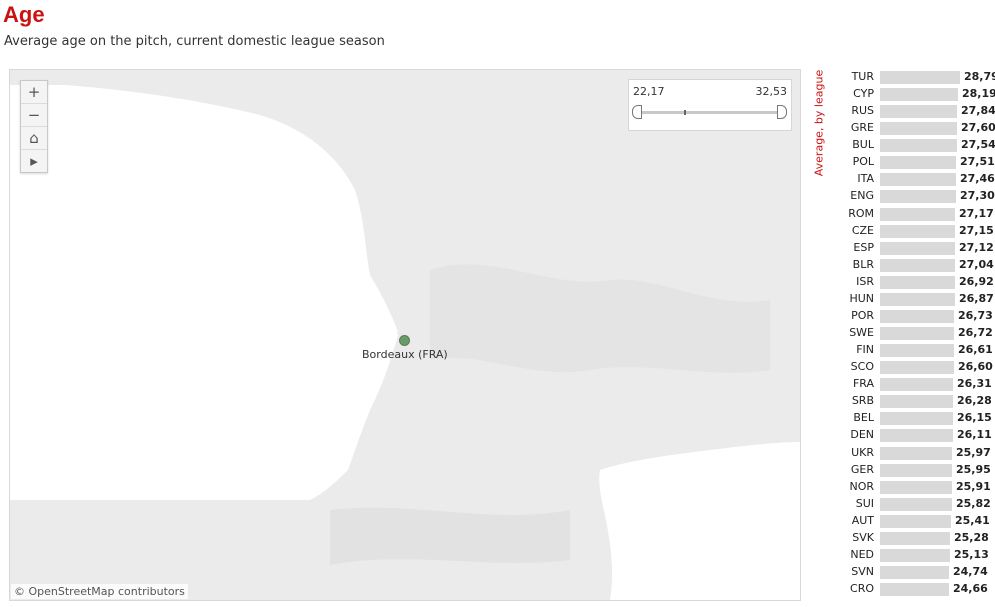 Image resolution: width=995 pixels, height=607 pixels. I want to click on bar-category-label: CYP, so click(863, 94).